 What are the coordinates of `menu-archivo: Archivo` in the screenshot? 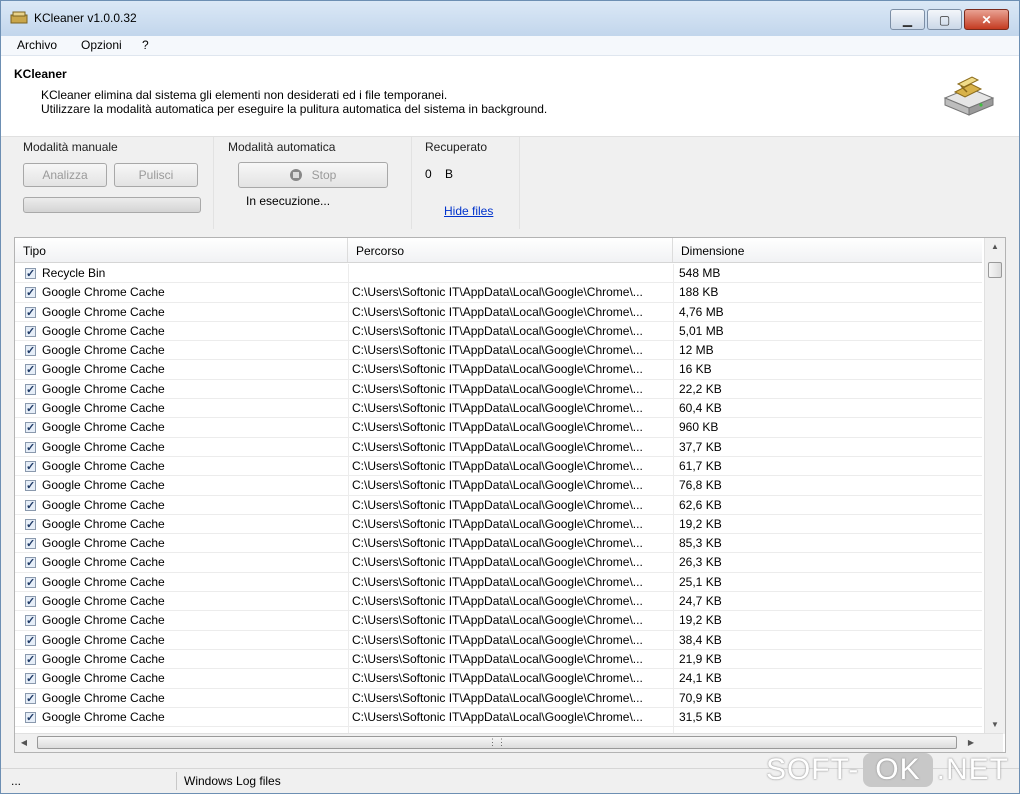 It's located at (37, 45).